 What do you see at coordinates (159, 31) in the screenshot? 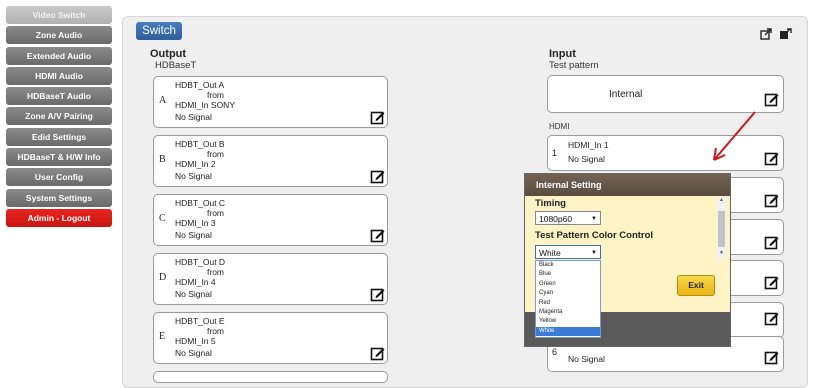
I see `tab-switch: Switch` at bounding box center [159, 31].